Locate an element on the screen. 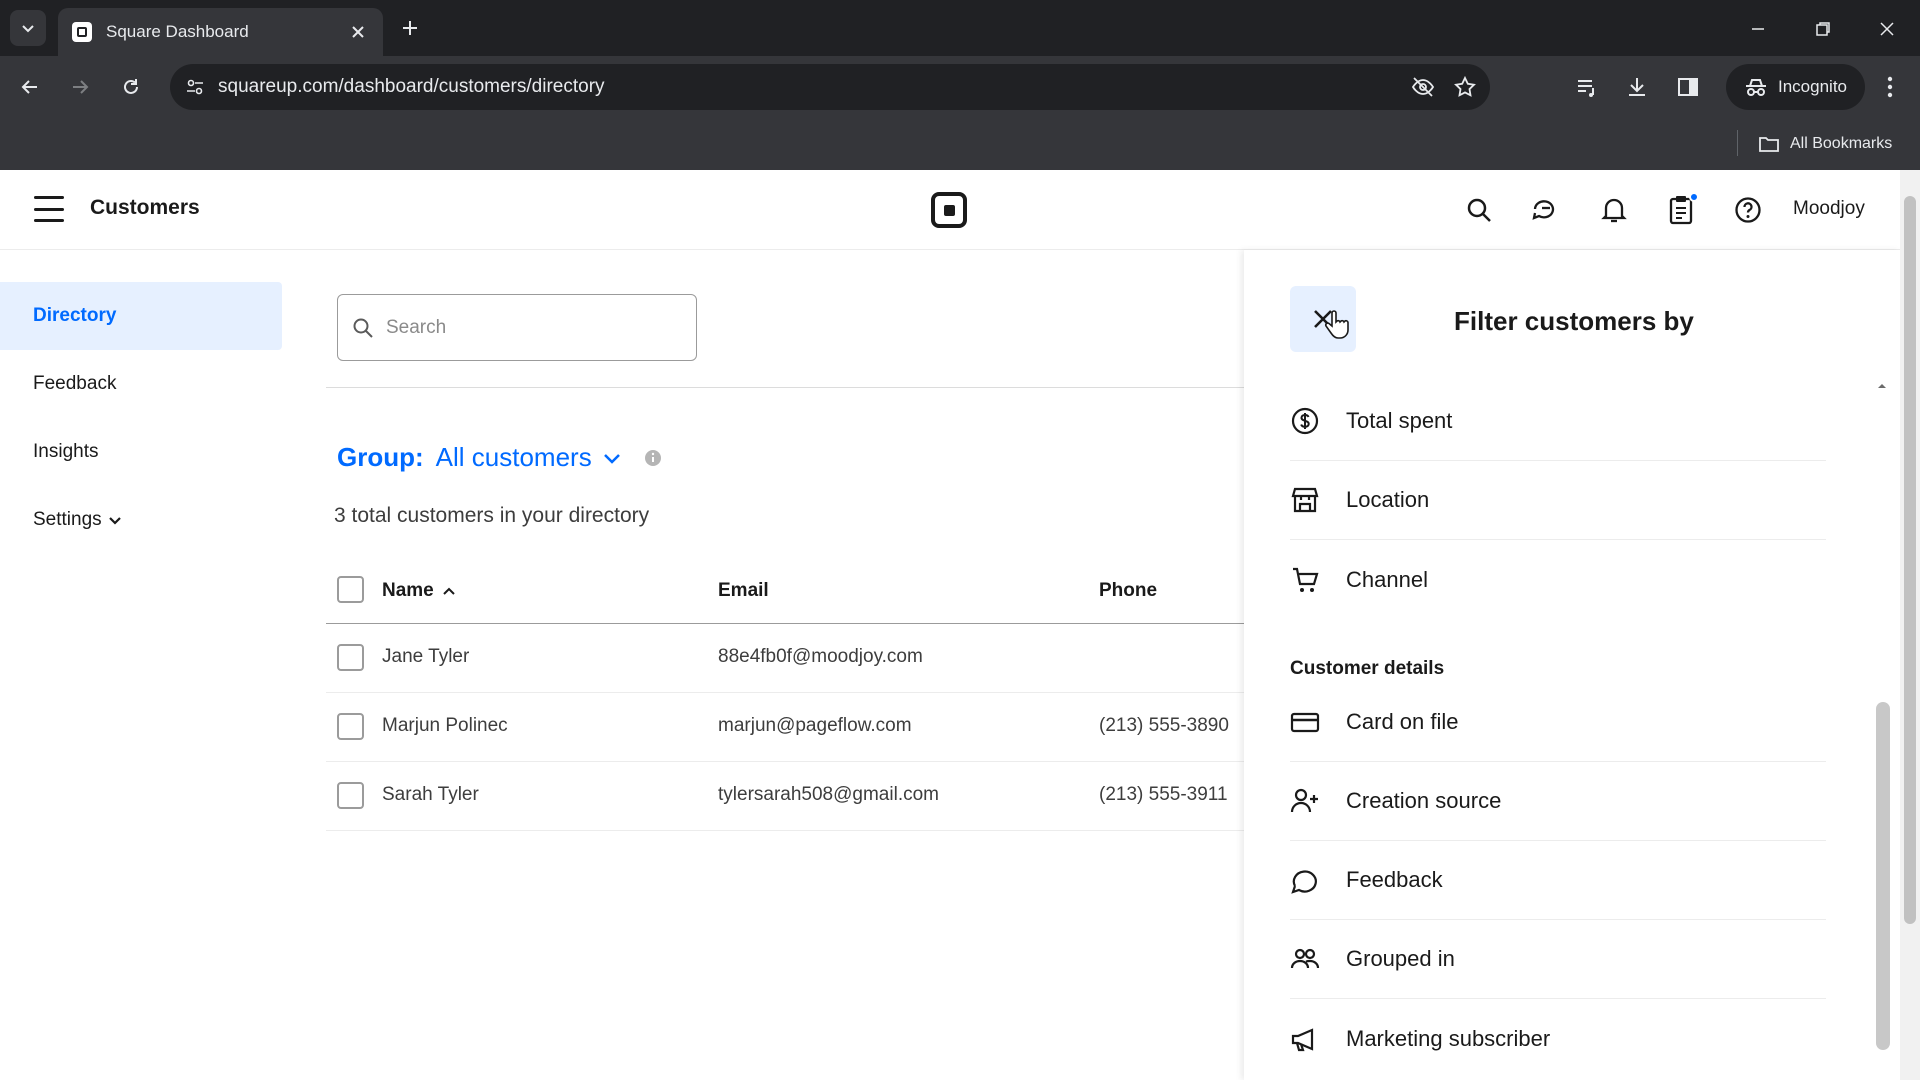  all-bookmarks-button: All Bookmarks is located at coordinates (1825, 144).